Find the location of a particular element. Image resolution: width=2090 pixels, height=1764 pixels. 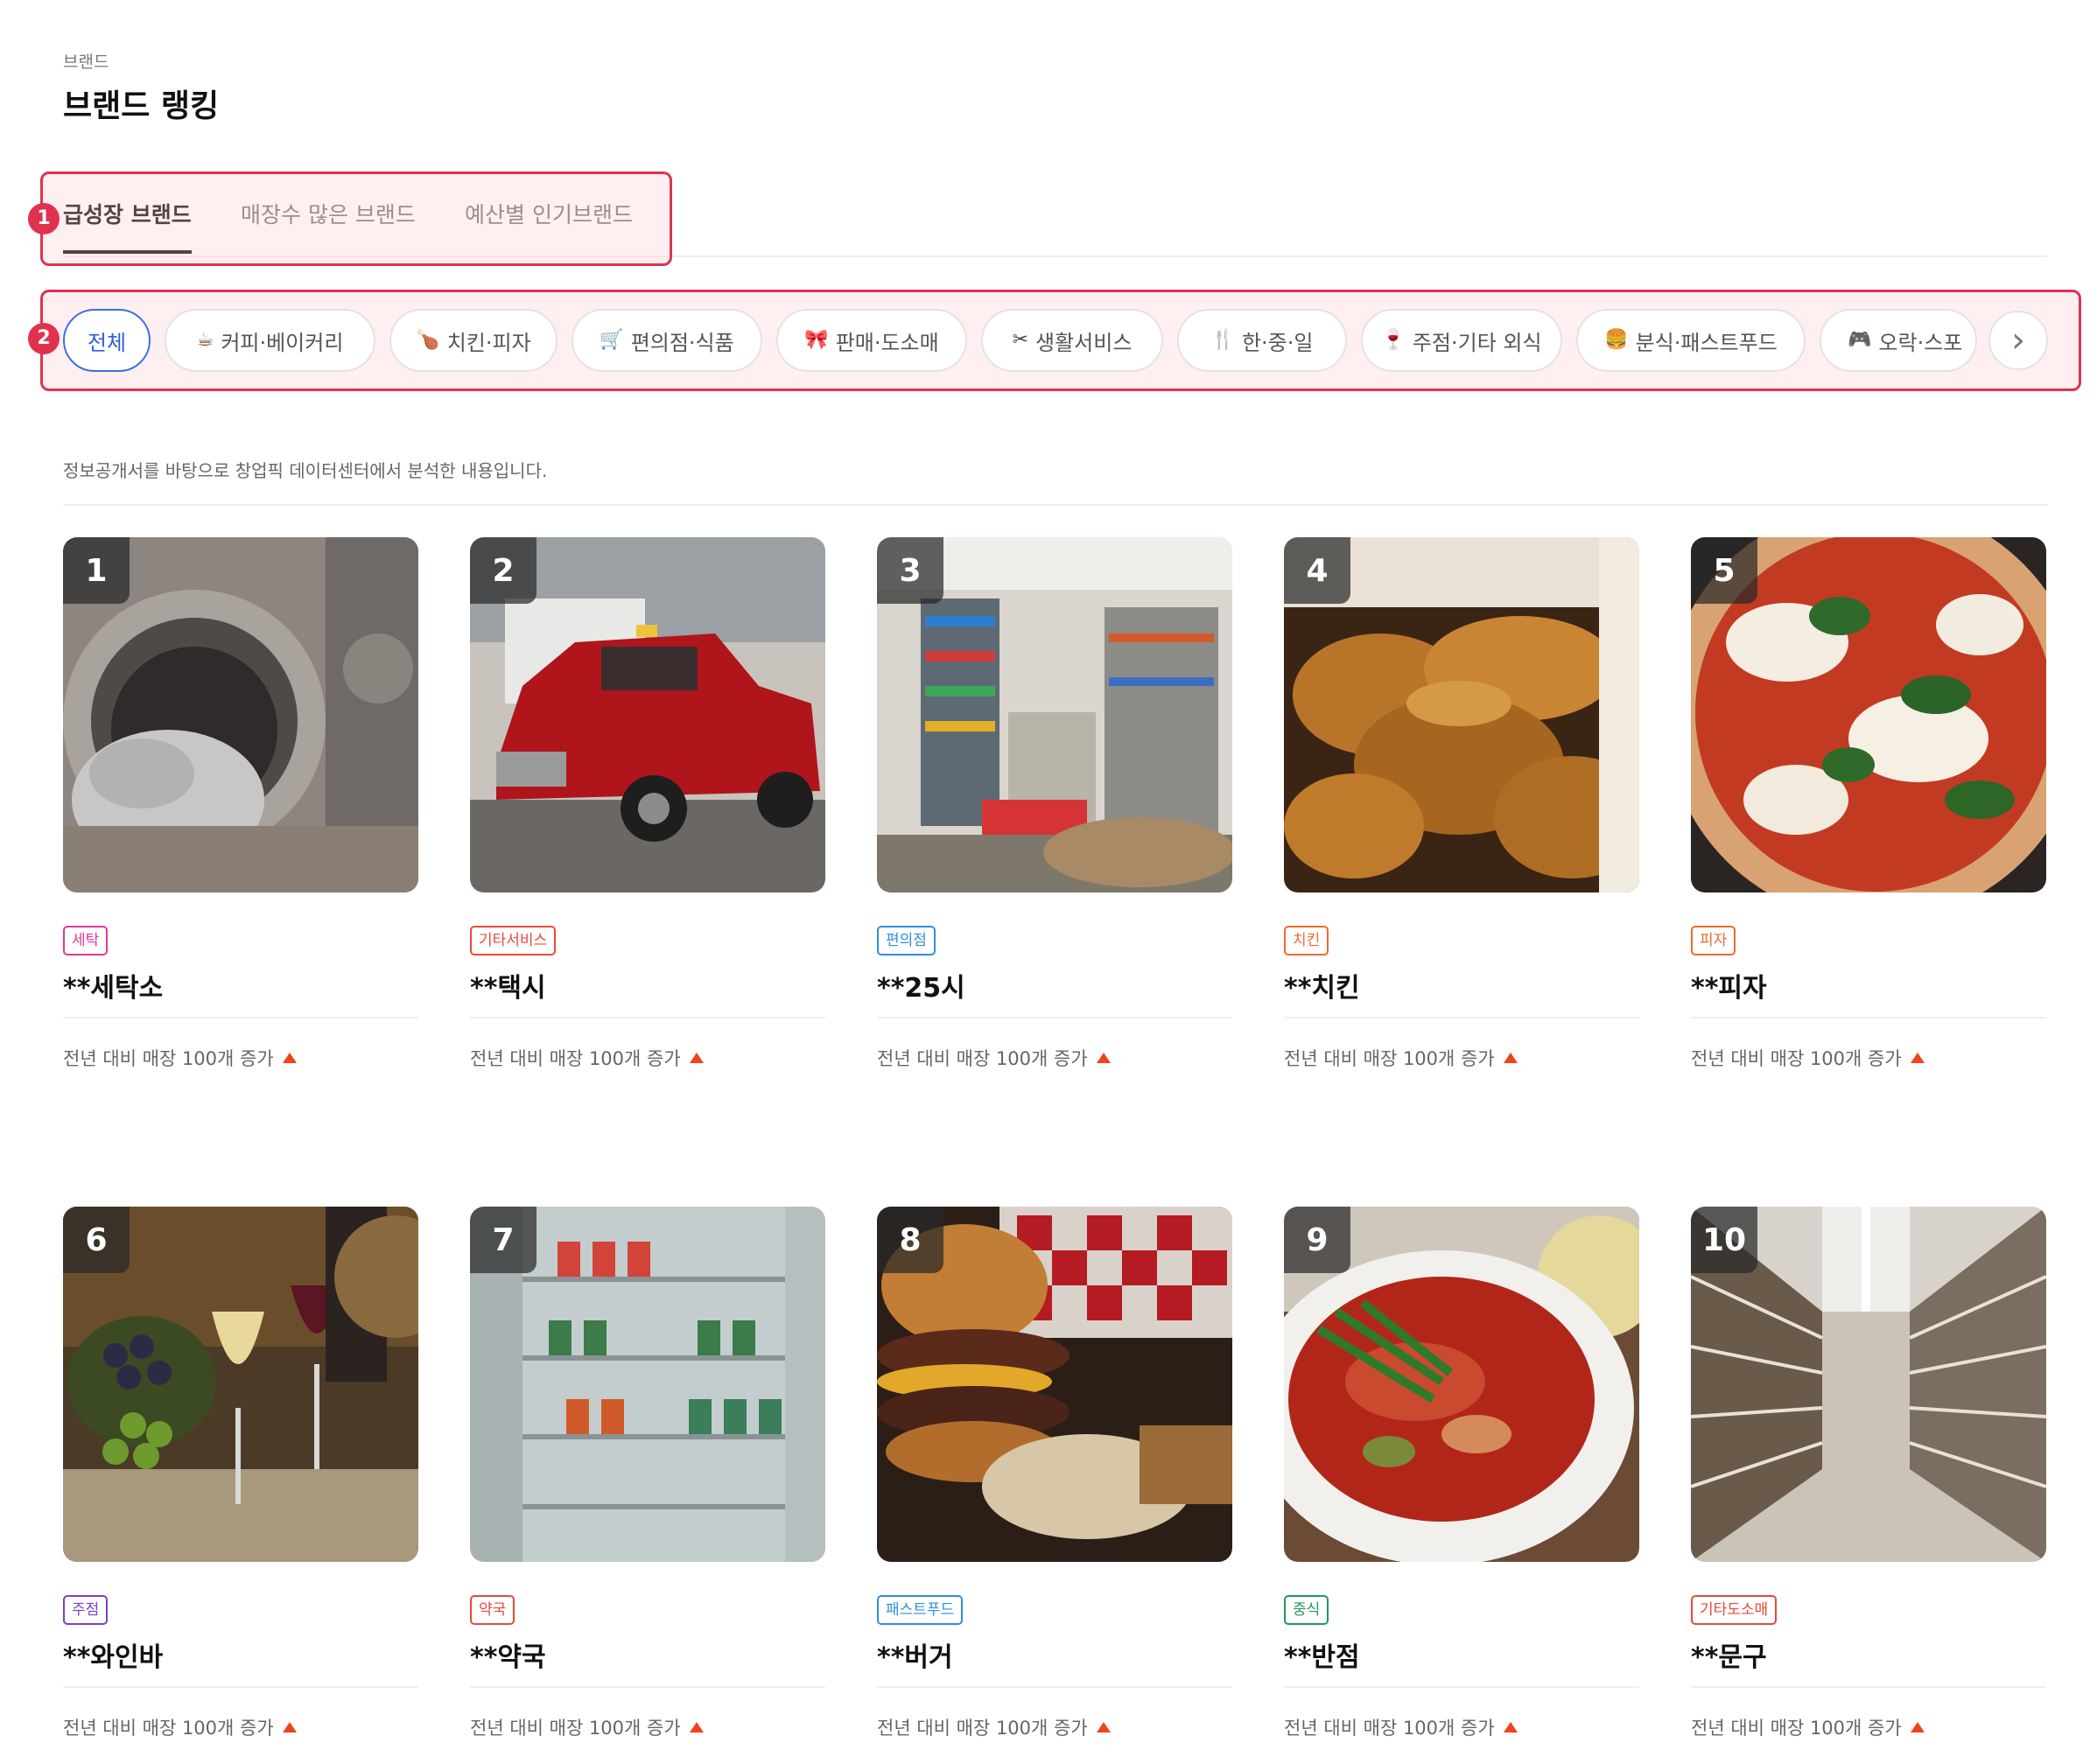

category-chip-retail: 🎀 판매·도소매 is located at coordinates (872, 340).